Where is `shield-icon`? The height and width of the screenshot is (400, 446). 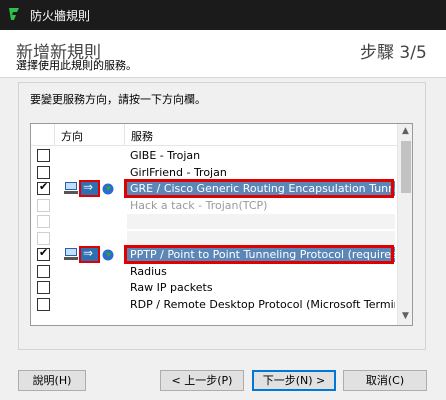
shield-icon is located at coordinates (14, 14).